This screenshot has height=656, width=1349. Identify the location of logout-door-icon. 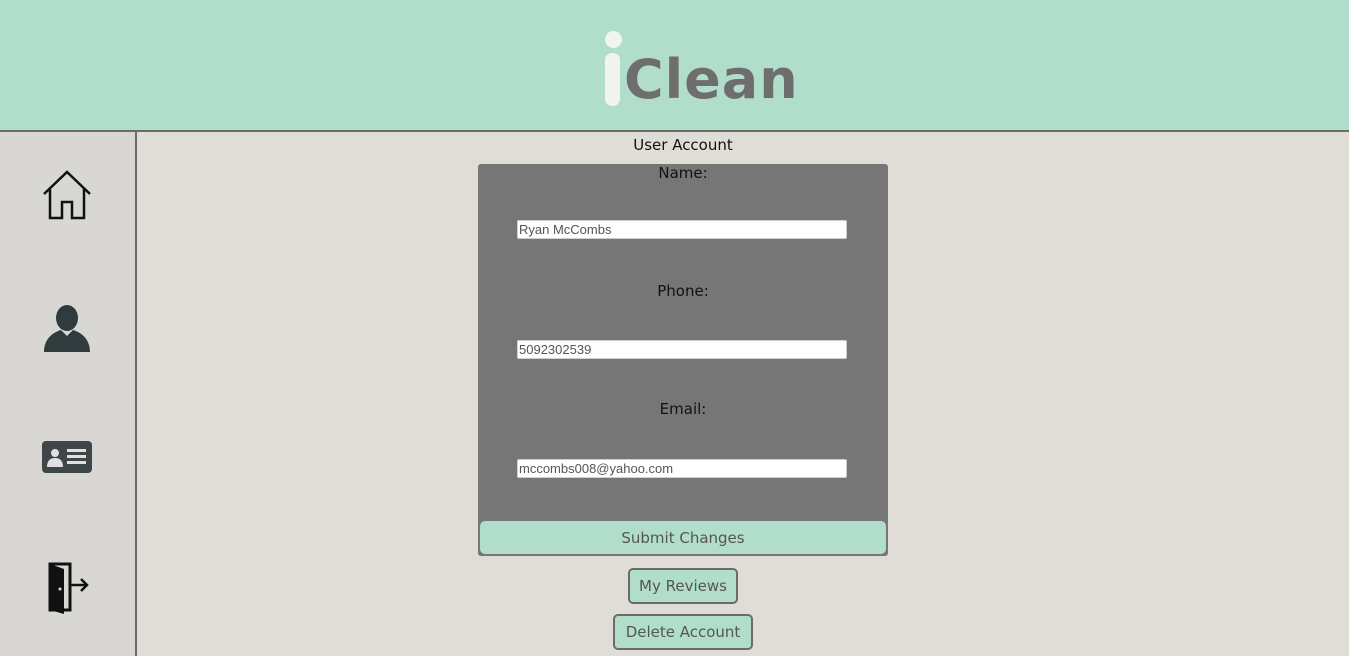
(67, 589).